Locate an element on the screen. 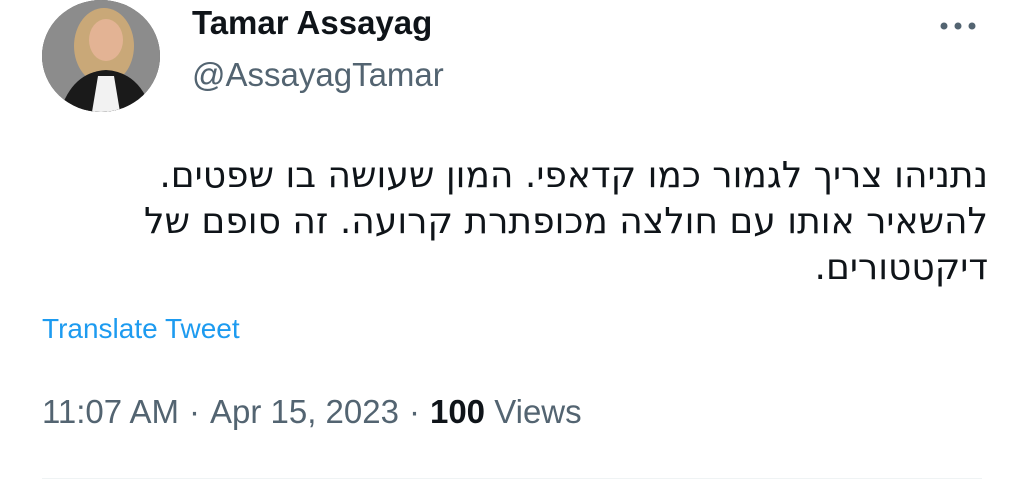  views-count: 100 is located at coordinates (457, 411).